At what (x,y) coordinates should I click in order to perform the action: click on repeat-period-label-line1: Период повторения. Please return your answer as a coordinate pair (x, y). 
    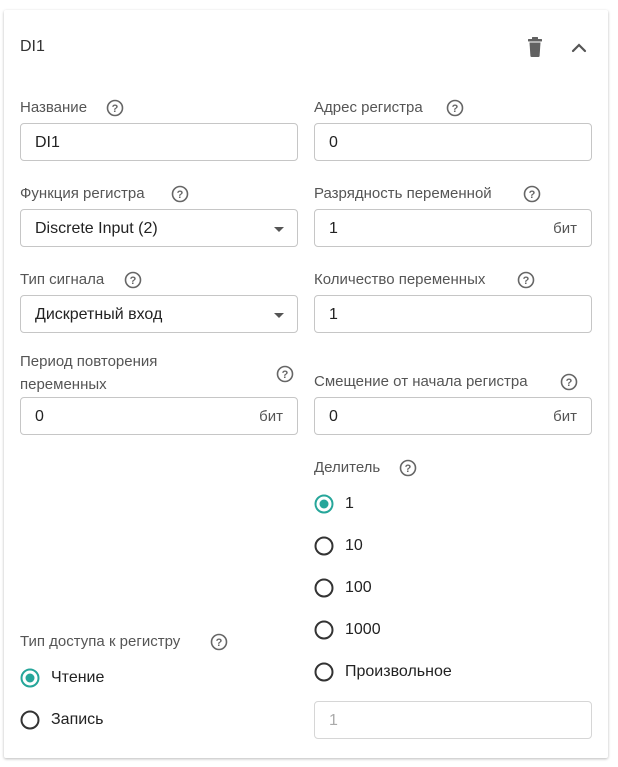
    Looking at the image, I should click on (89, 361).